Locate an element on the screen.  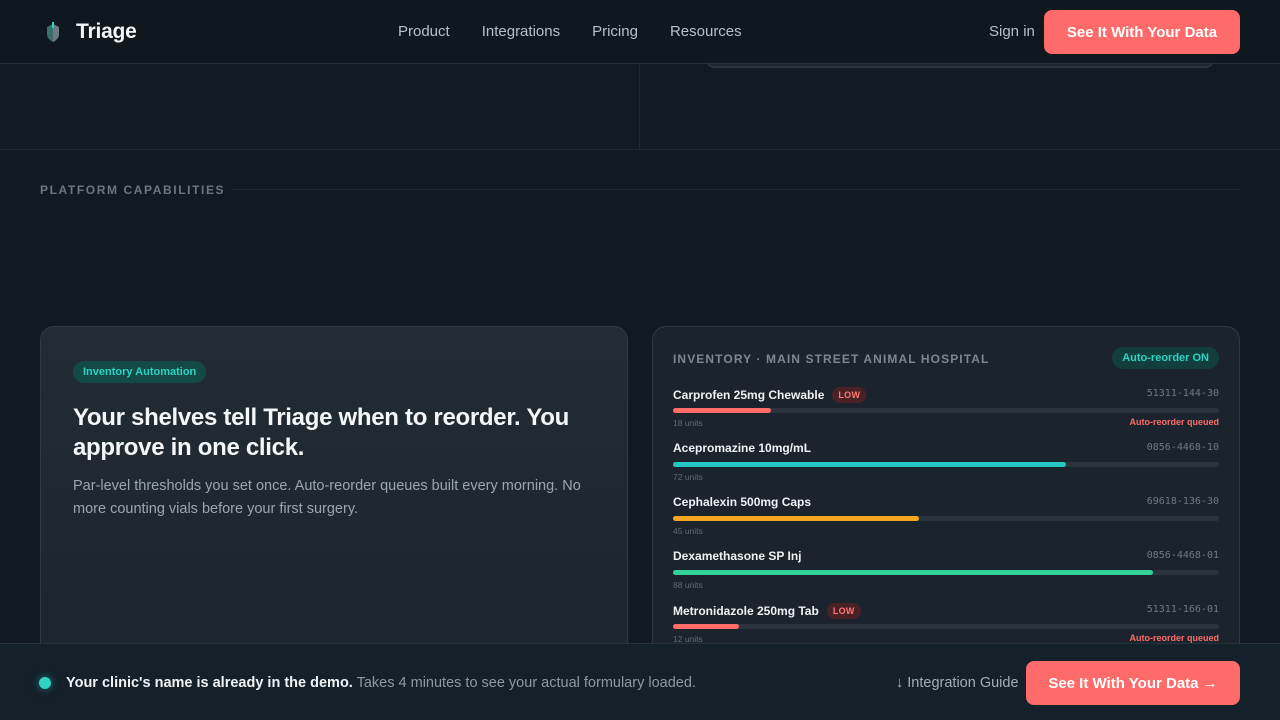
main-nav: Product Integrations Pricing Resources is located at coordinates (570, 31).